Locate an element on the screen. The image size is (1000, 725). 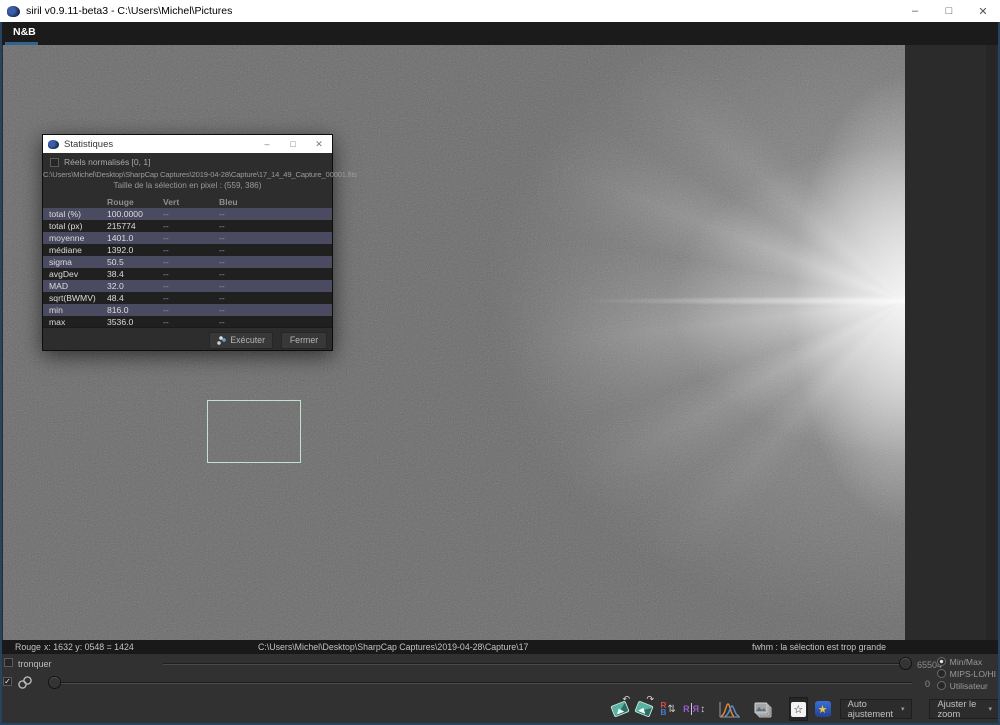
high-level-slider is located at coordinates (537, 664).